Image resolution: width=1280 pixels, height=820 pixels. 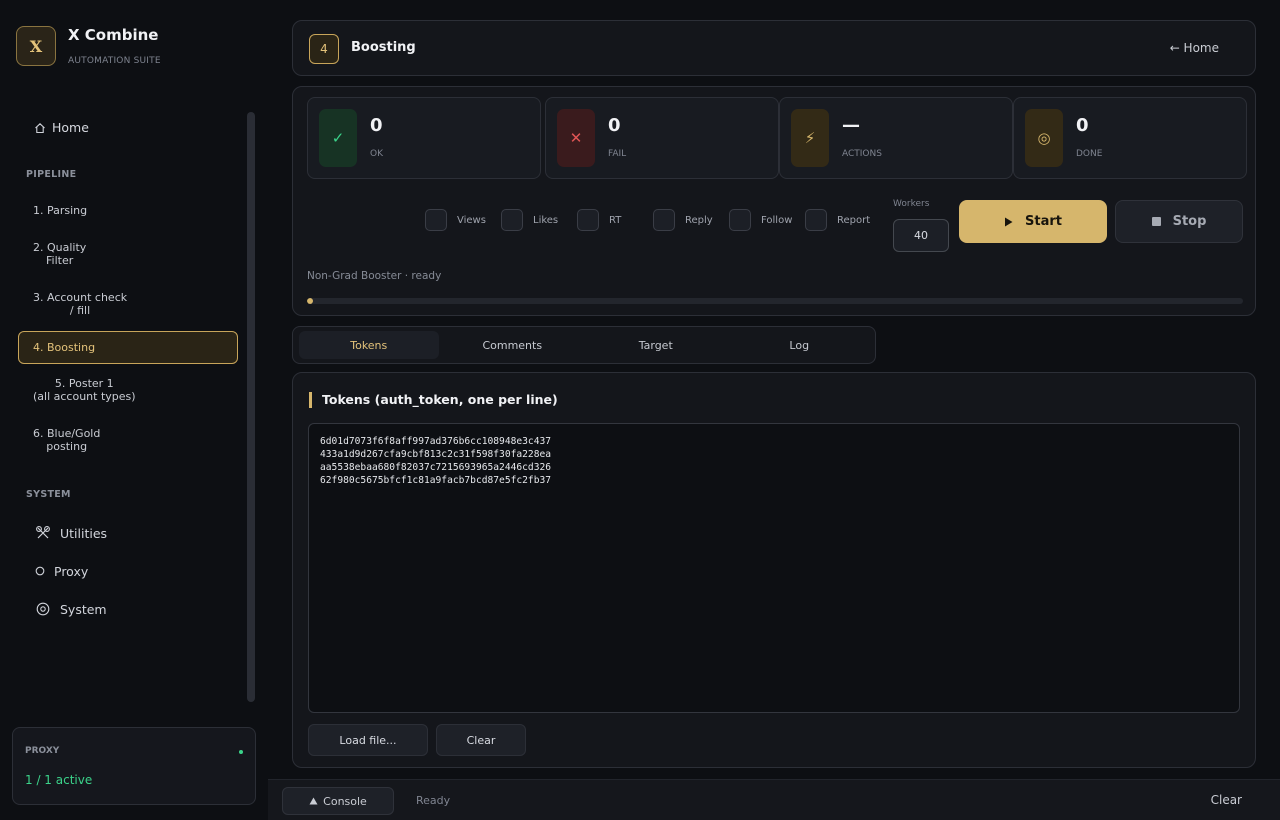 What do you see at coordinates (617, 154) in the screenshot?
I see `stat-label: FAIL` at bounding box center [617, 154].